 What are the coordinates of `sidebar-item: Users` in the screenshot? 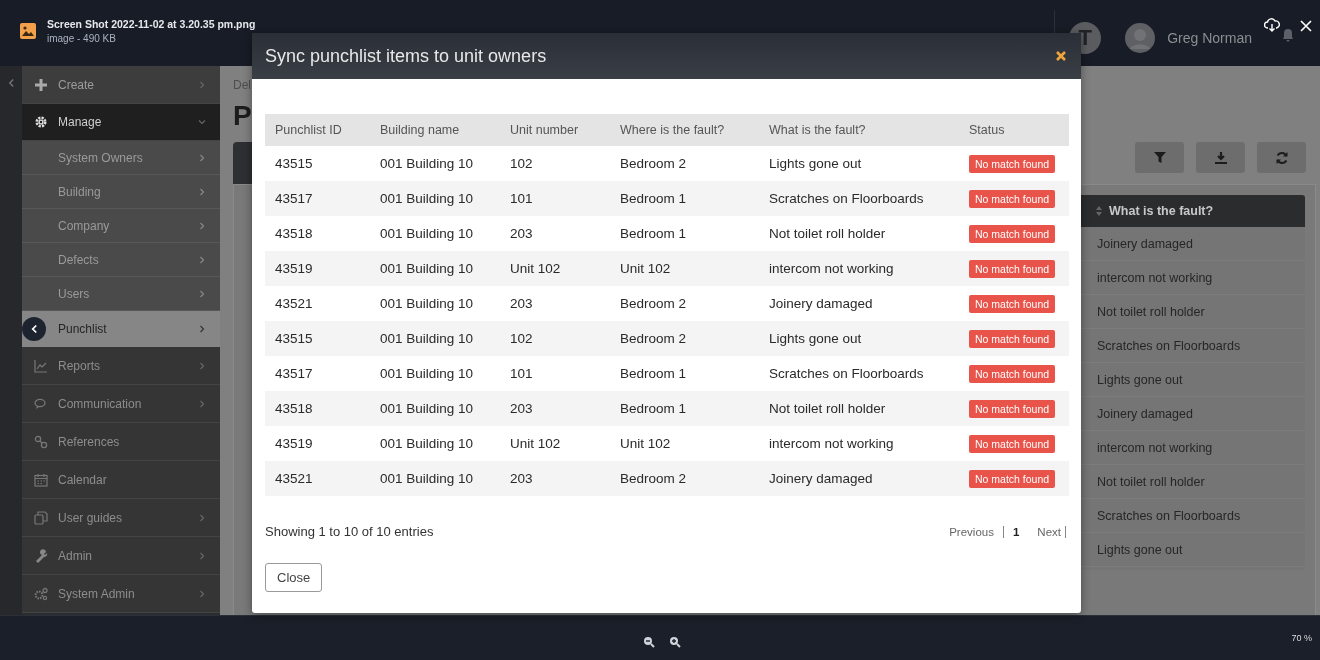 It's located at (121, 294).